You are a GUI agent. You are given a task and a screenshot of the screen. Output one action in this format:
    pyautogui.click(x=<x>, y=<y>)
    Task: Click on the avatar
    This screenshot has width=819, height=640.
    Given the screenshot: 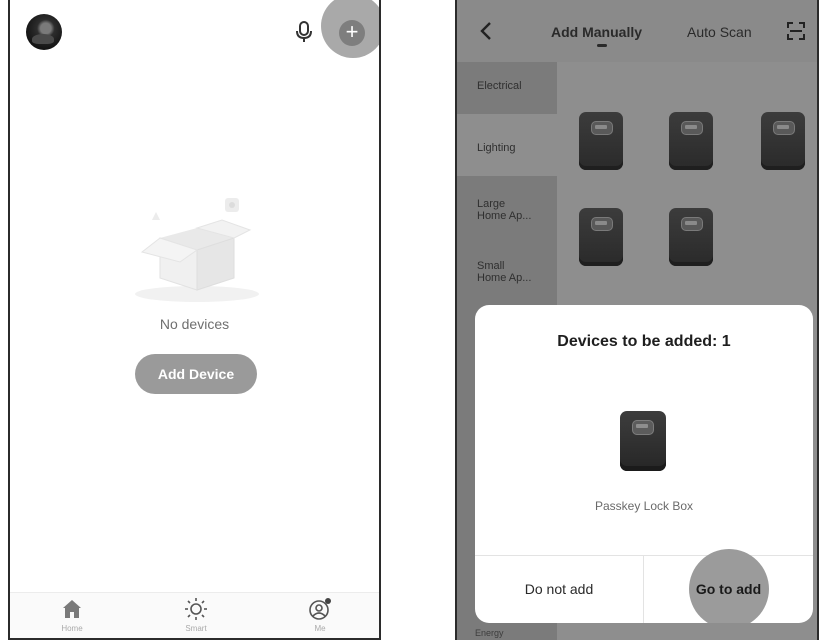 What is the action you would take?
    pyautogui.click(x=44, y=32)
    